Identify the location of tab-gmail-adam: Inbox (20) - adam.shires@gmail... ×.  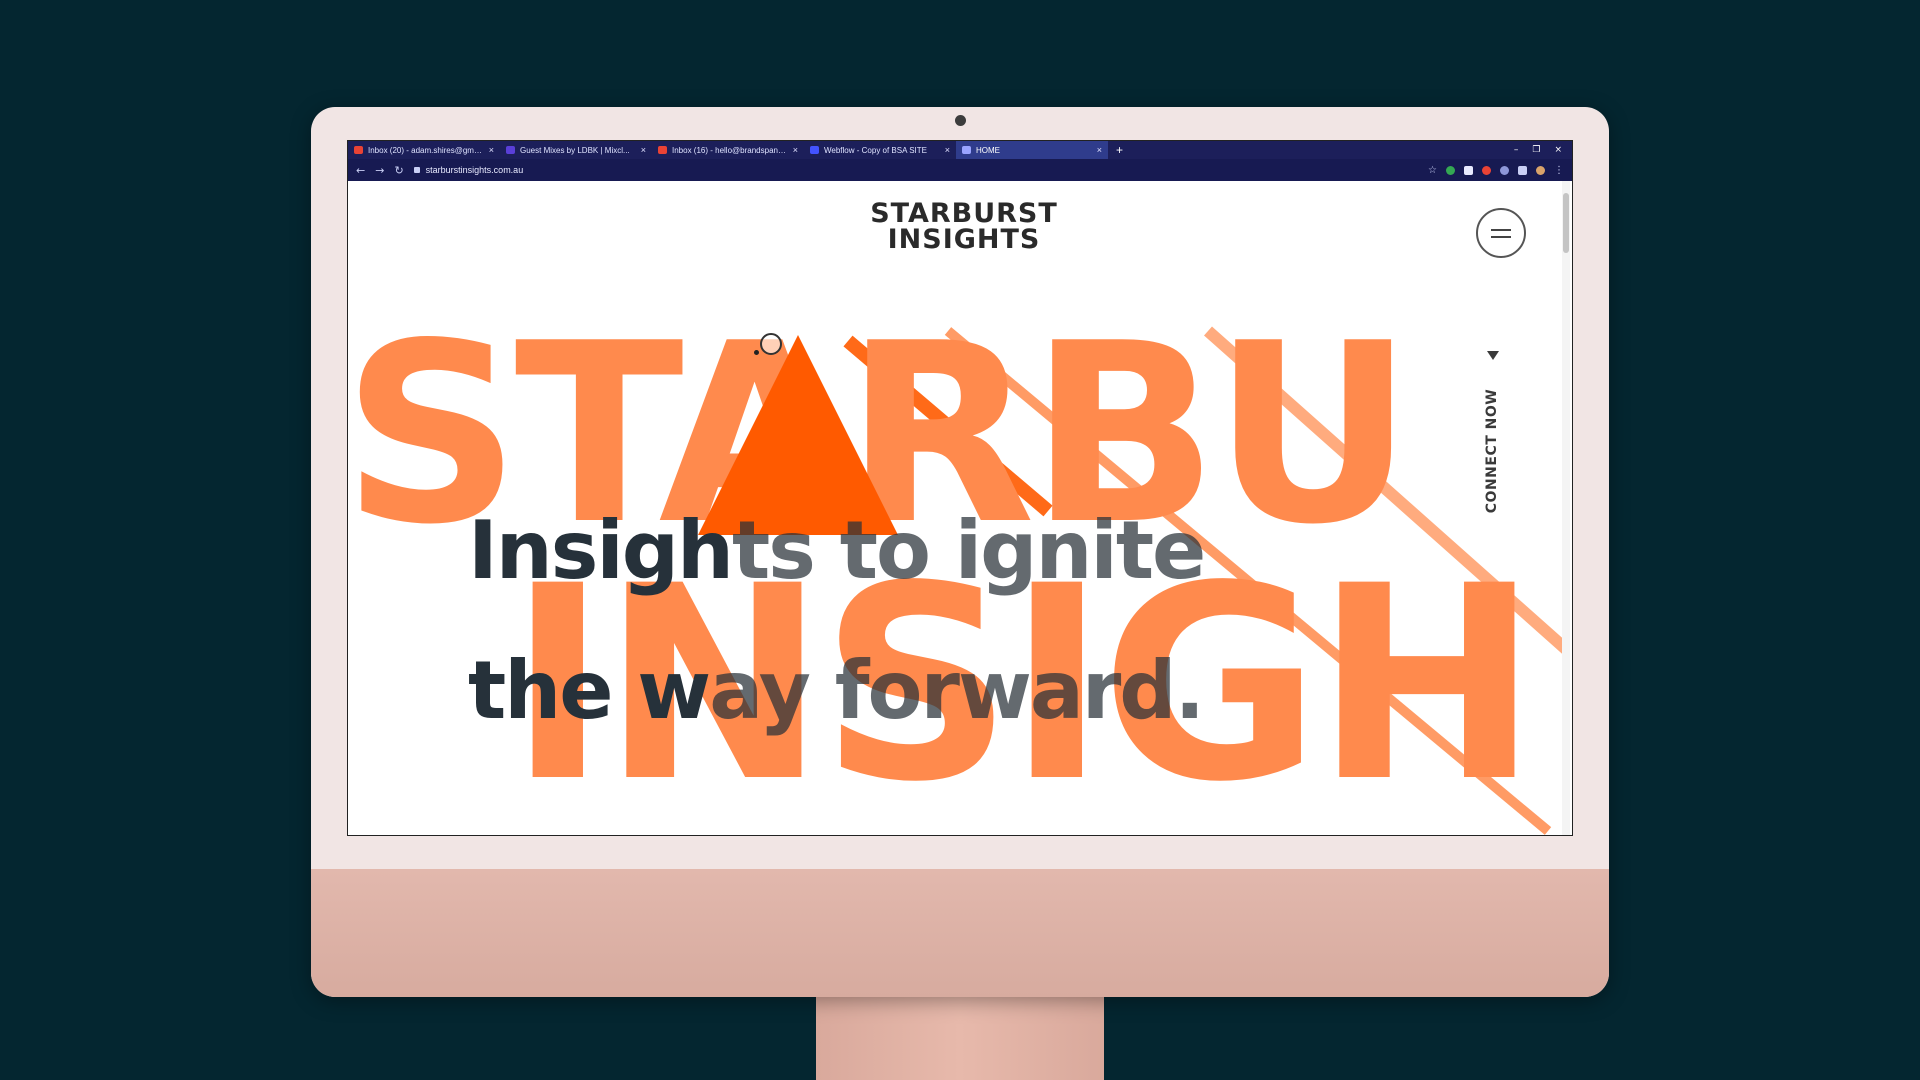
(424, 150).